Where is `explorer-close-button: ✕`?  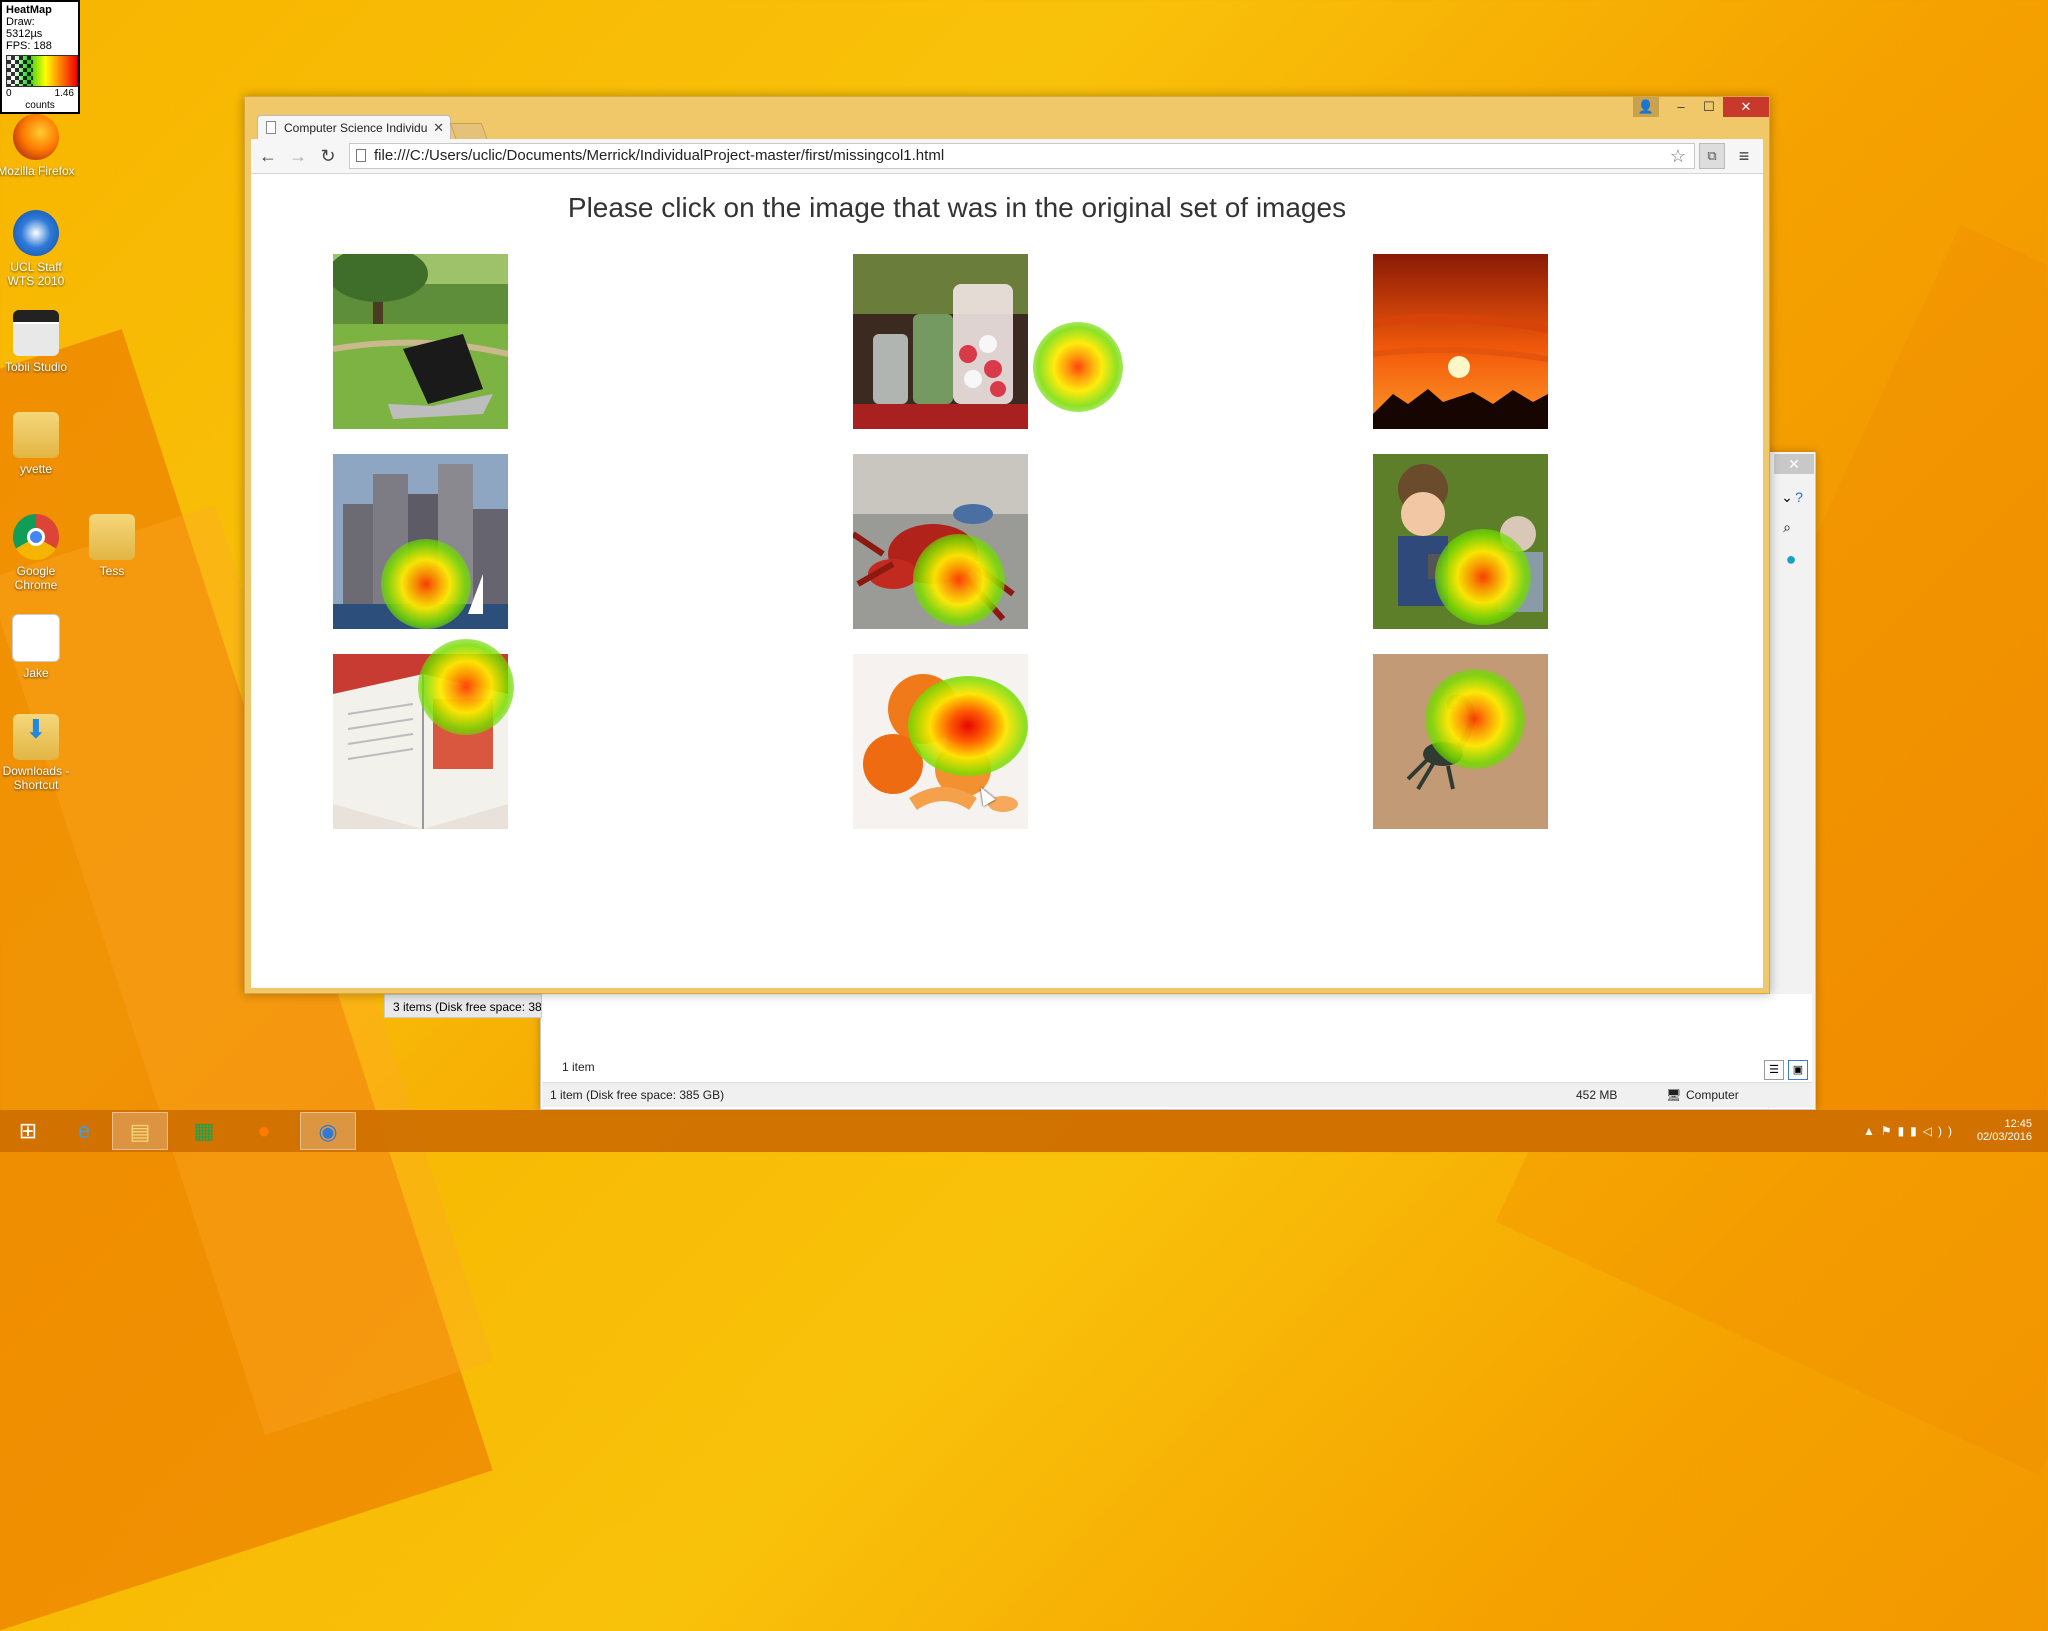
explorer-close-button: ✕ is located at coordinates (1794, 464).